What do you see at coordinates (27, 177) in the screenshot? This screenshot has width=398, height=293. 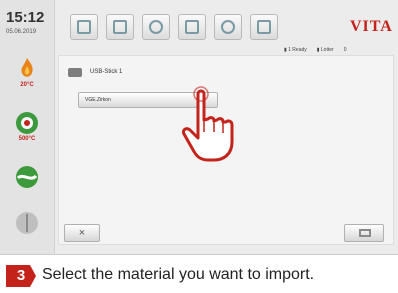 I see `vacuum-icon` at bounding box center [27, 177].